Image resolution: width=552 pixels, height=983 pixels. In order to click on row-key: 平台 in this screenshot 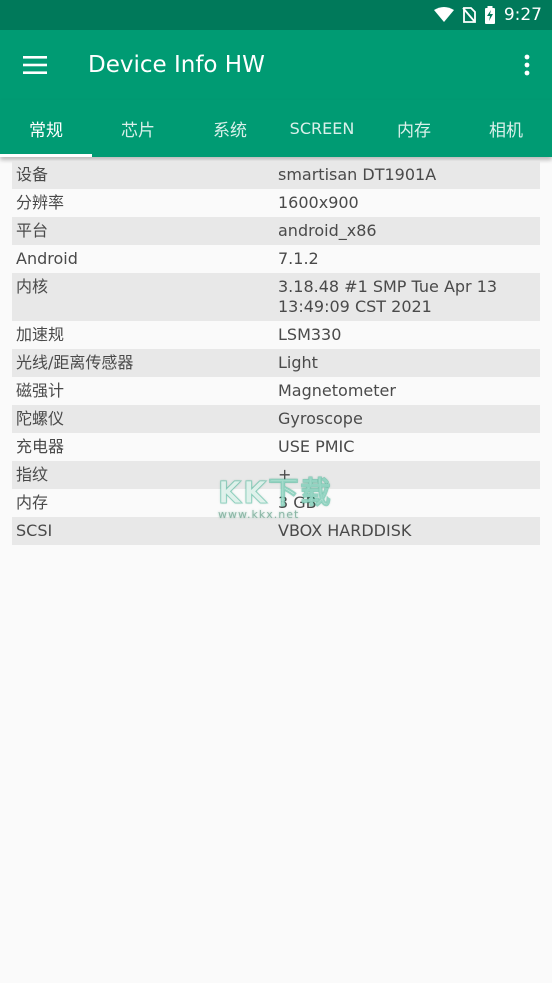, I will do `click(32, 230)`.